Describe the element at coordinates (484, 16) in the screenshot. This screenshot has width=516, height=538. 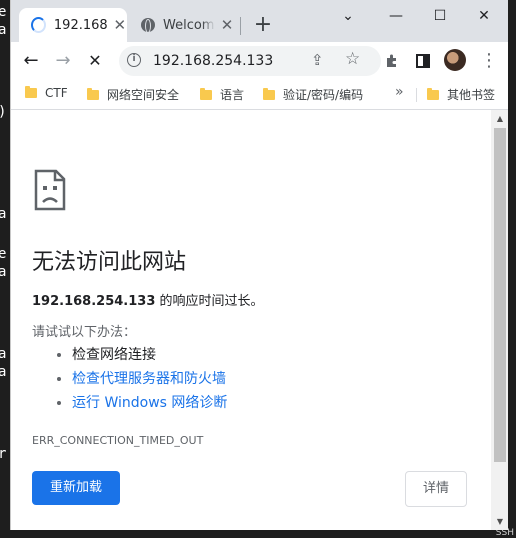
I see `close-window-button: ✕` at that location.